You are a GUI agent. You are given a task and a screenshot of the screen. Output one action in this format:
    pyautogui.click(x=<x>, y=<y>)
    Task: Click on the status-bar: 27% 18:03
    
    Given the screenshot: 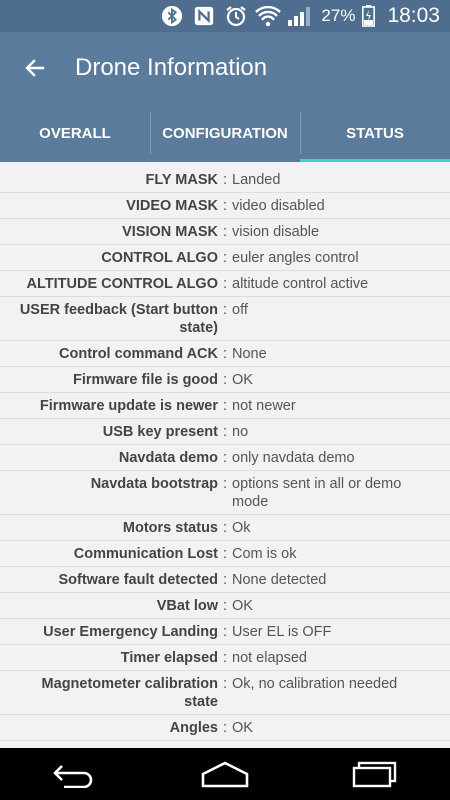 What is the action you would take?
    pyautogui.click(x=225, y=16)
    